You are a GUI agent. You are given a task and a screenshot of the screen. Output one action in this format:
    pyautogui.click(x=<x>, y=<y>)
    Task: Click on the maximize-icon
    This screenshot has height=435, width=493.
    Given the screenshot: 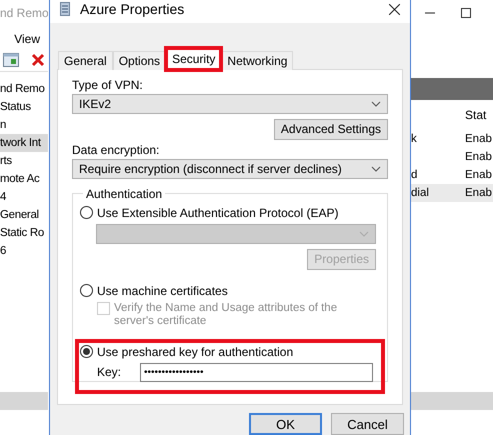 What is the action you would take?
    pyautogui.click(x=466, y=13)
    